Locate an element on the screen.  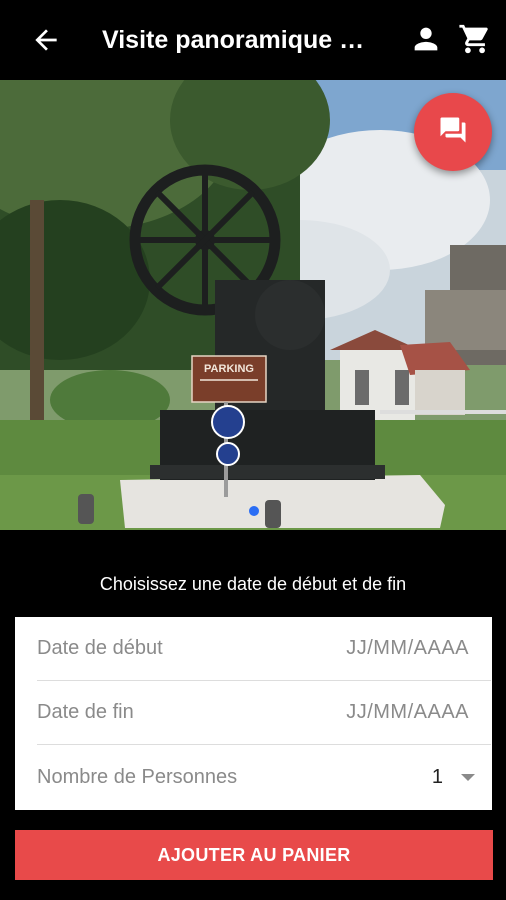
dropdown-caret-icon is located at coordinates (468, 777).